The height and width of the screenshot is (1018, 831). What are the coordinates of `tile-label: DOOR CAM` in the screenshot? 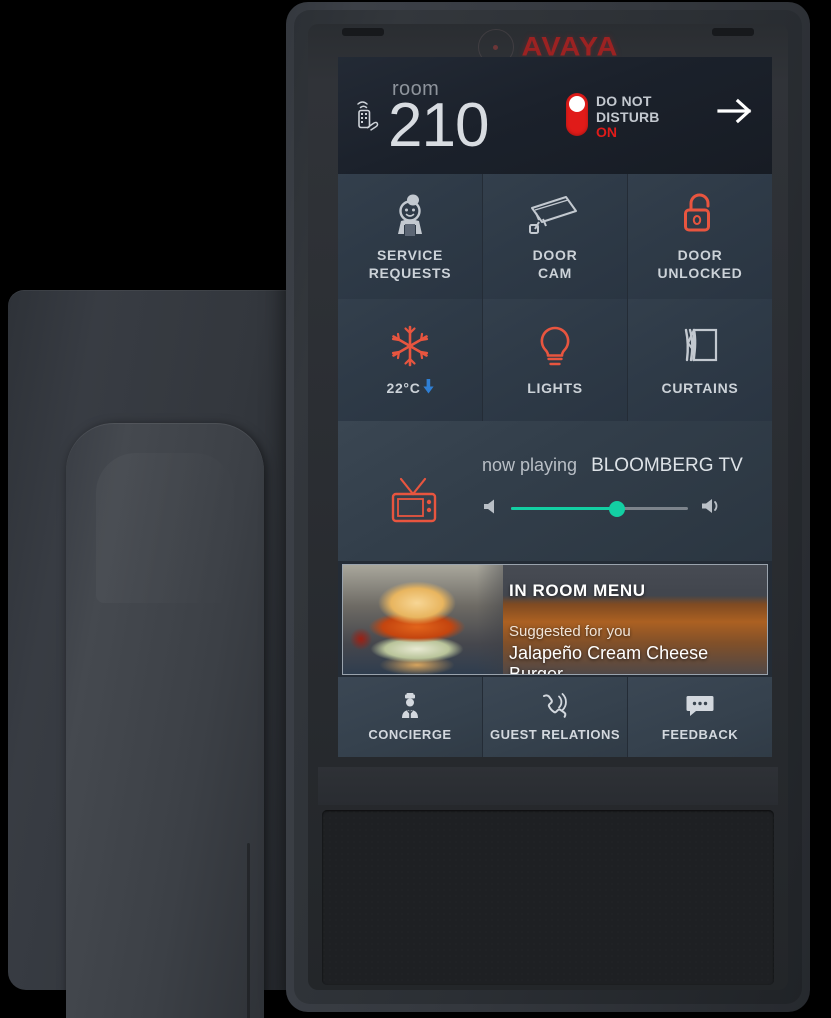 It's located at (555, 264).